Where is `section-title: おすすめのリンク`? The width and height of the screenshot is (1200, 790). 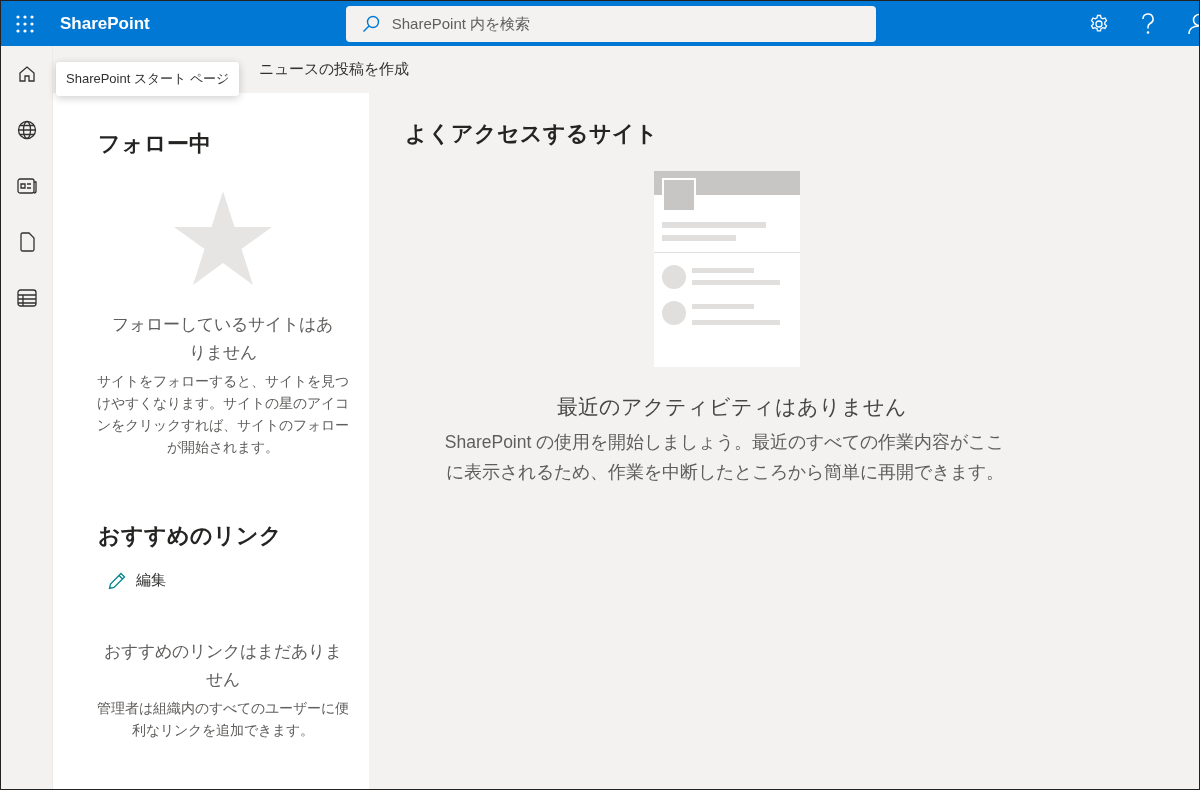 section-title: おすすめのリンク is located at coordinates (190, 536).